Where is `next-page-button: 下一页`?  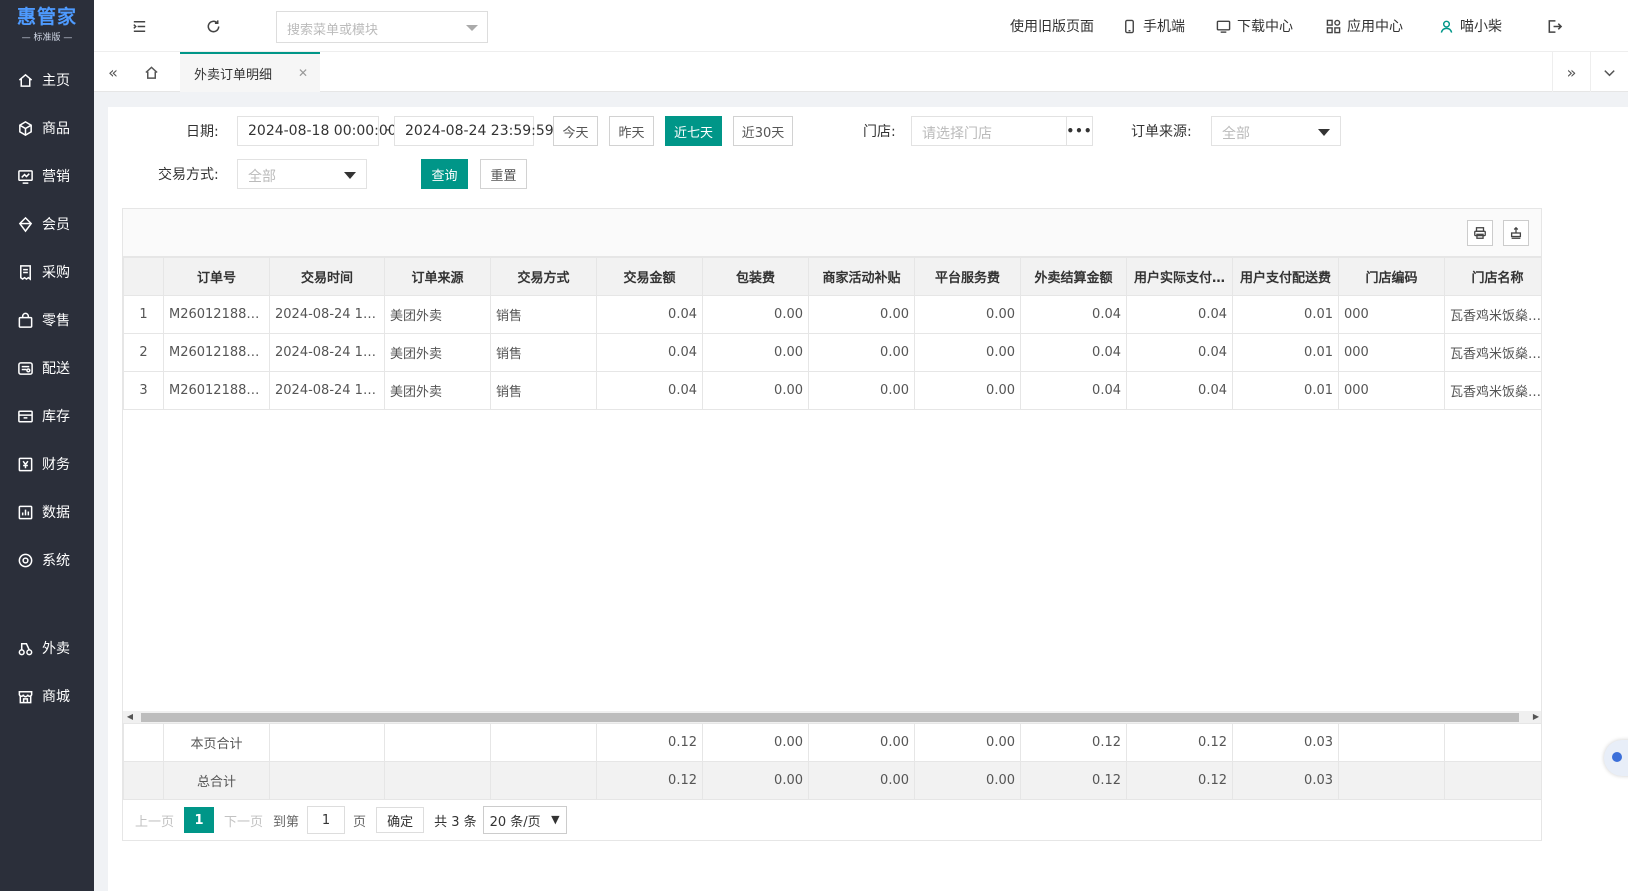
next-page-button: 下一页 is located at coordinates (243, 820).